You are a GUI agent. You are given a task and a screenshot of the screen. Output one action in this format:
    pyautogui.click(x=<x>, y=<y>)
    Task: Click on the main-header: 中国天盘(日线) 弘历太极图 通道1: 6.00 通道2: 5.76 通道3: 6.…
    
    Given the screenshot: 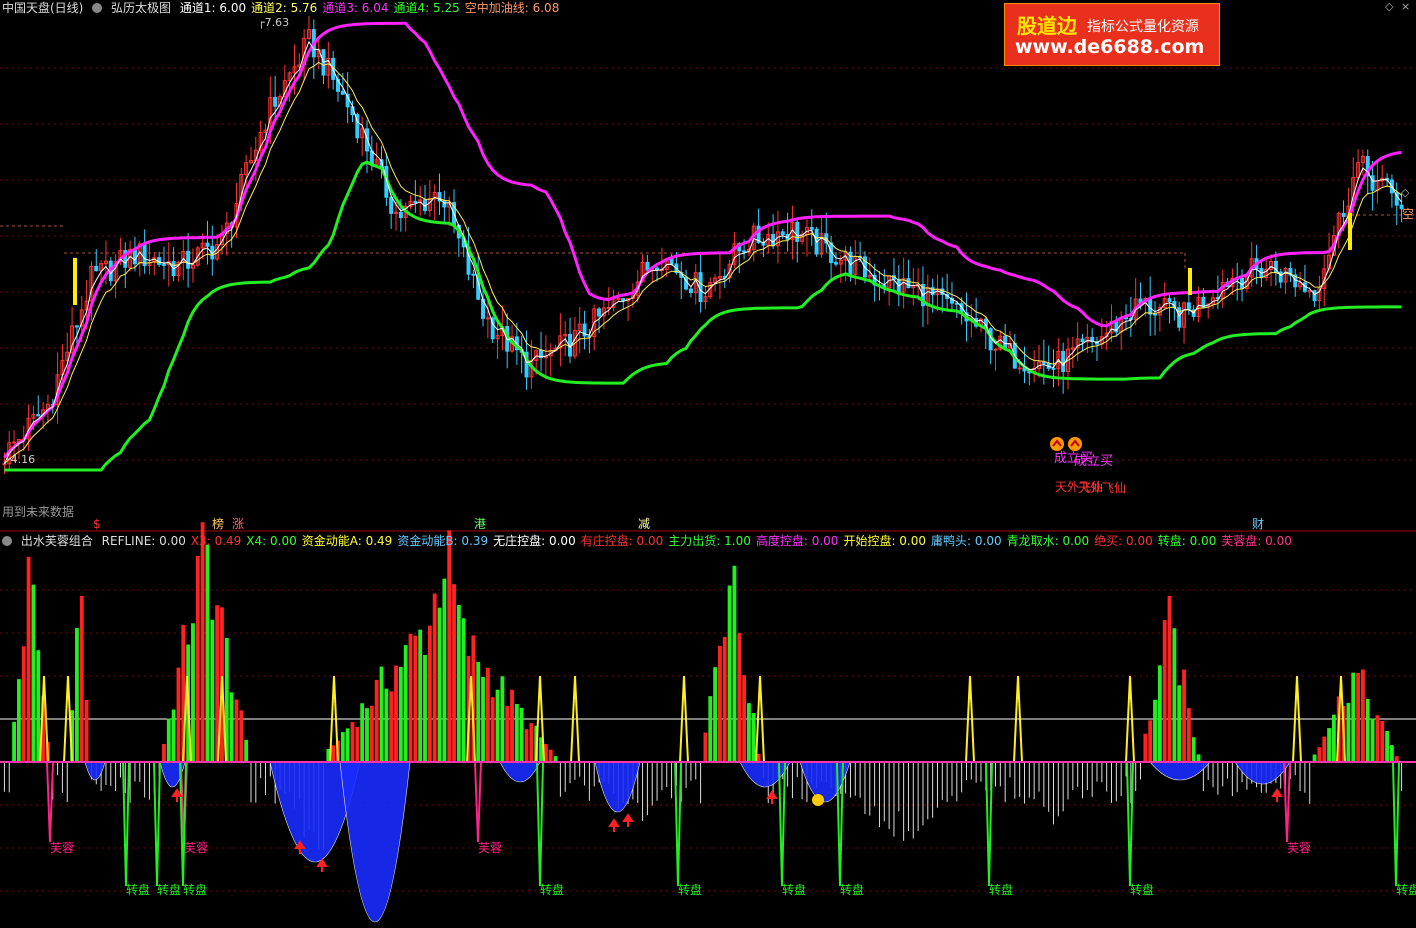 What is the action you would take?
    pyautogui.click(x=285, y=8)
    